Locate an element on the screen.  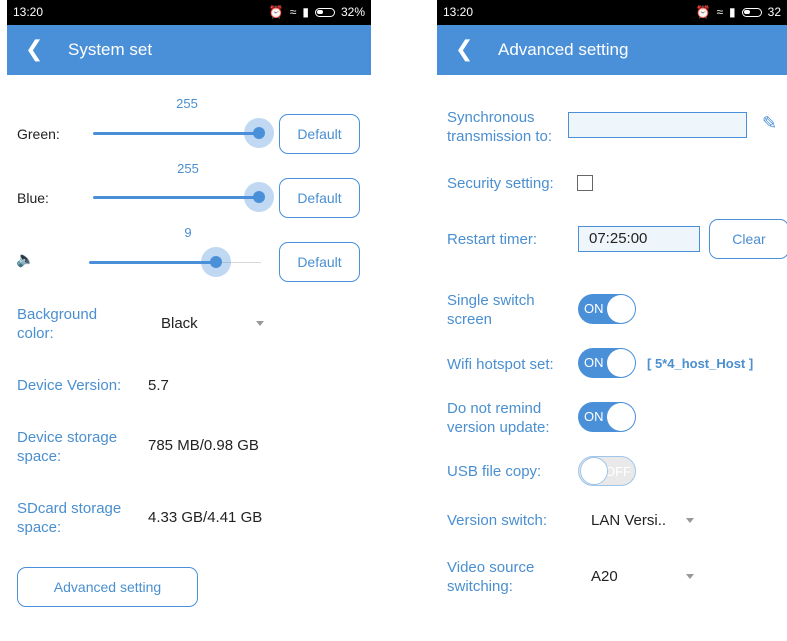
advanced-setting-button: Advanced setting is located at coordinates (107, 587).